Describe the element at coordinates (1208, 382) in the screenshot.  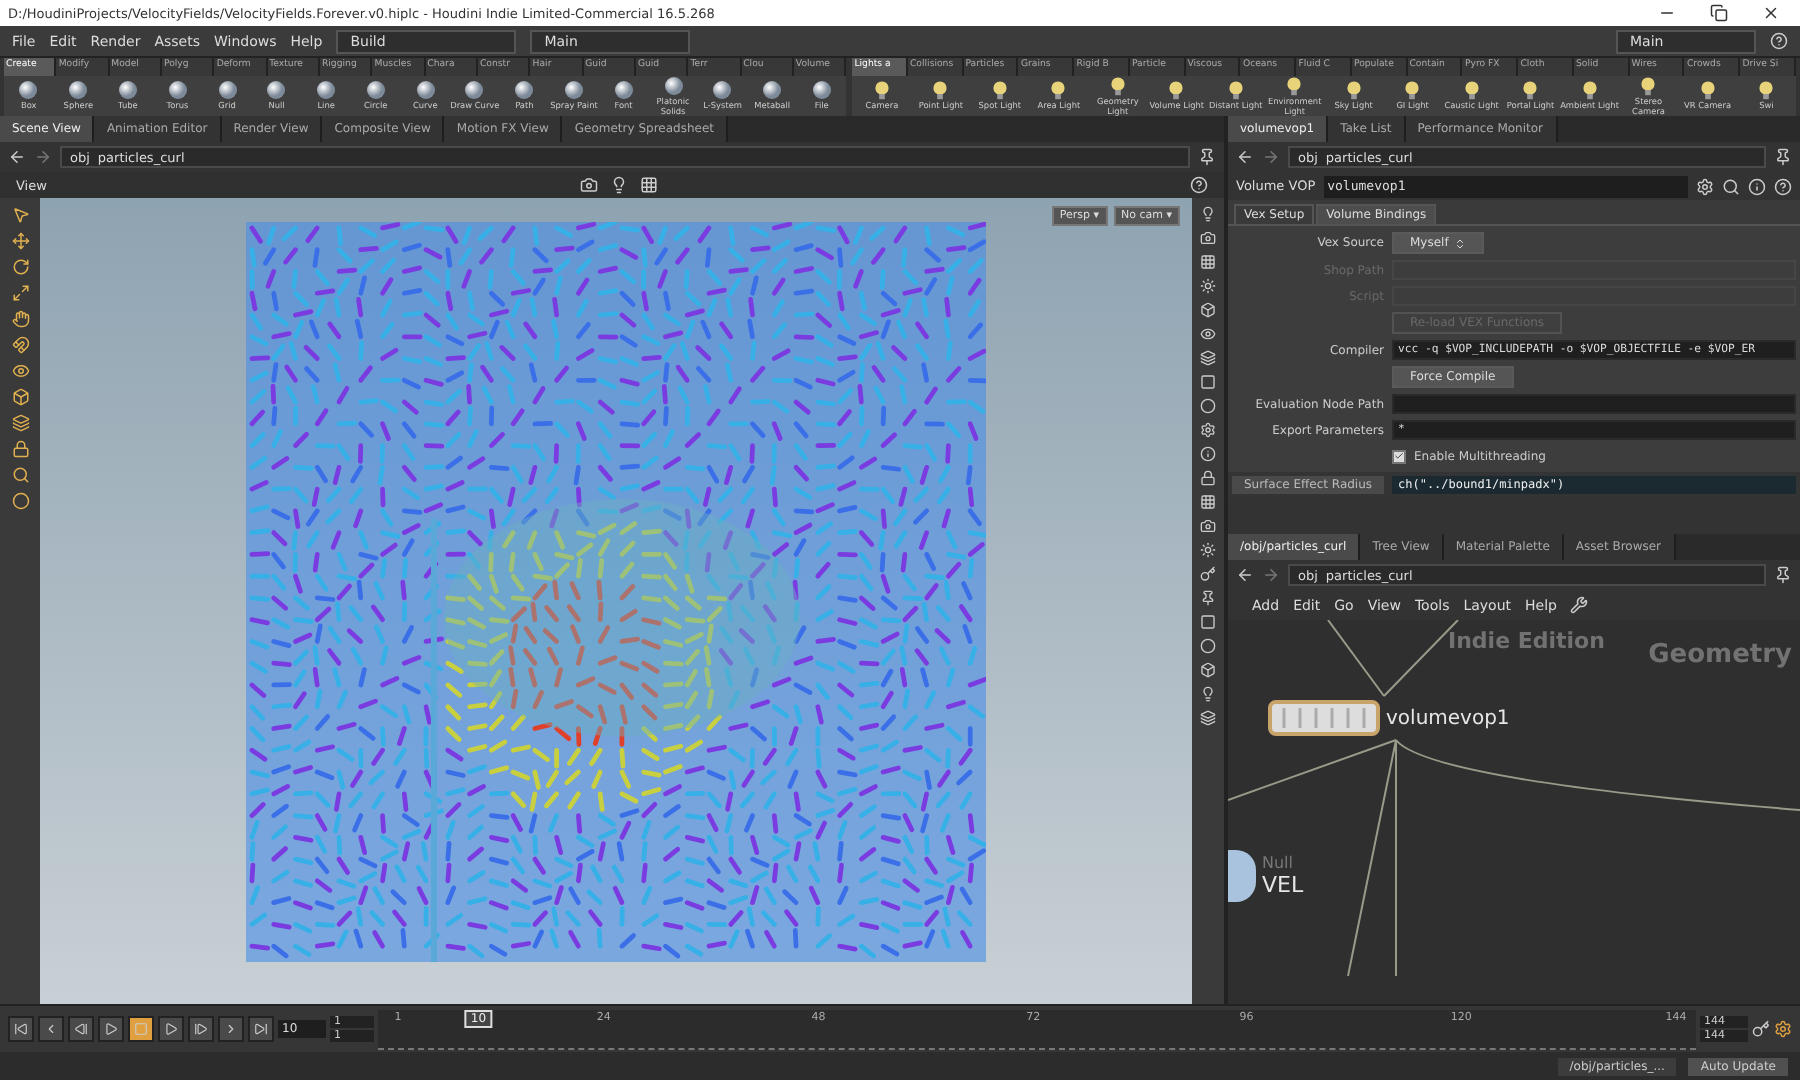
I see `square-icon` at that location.